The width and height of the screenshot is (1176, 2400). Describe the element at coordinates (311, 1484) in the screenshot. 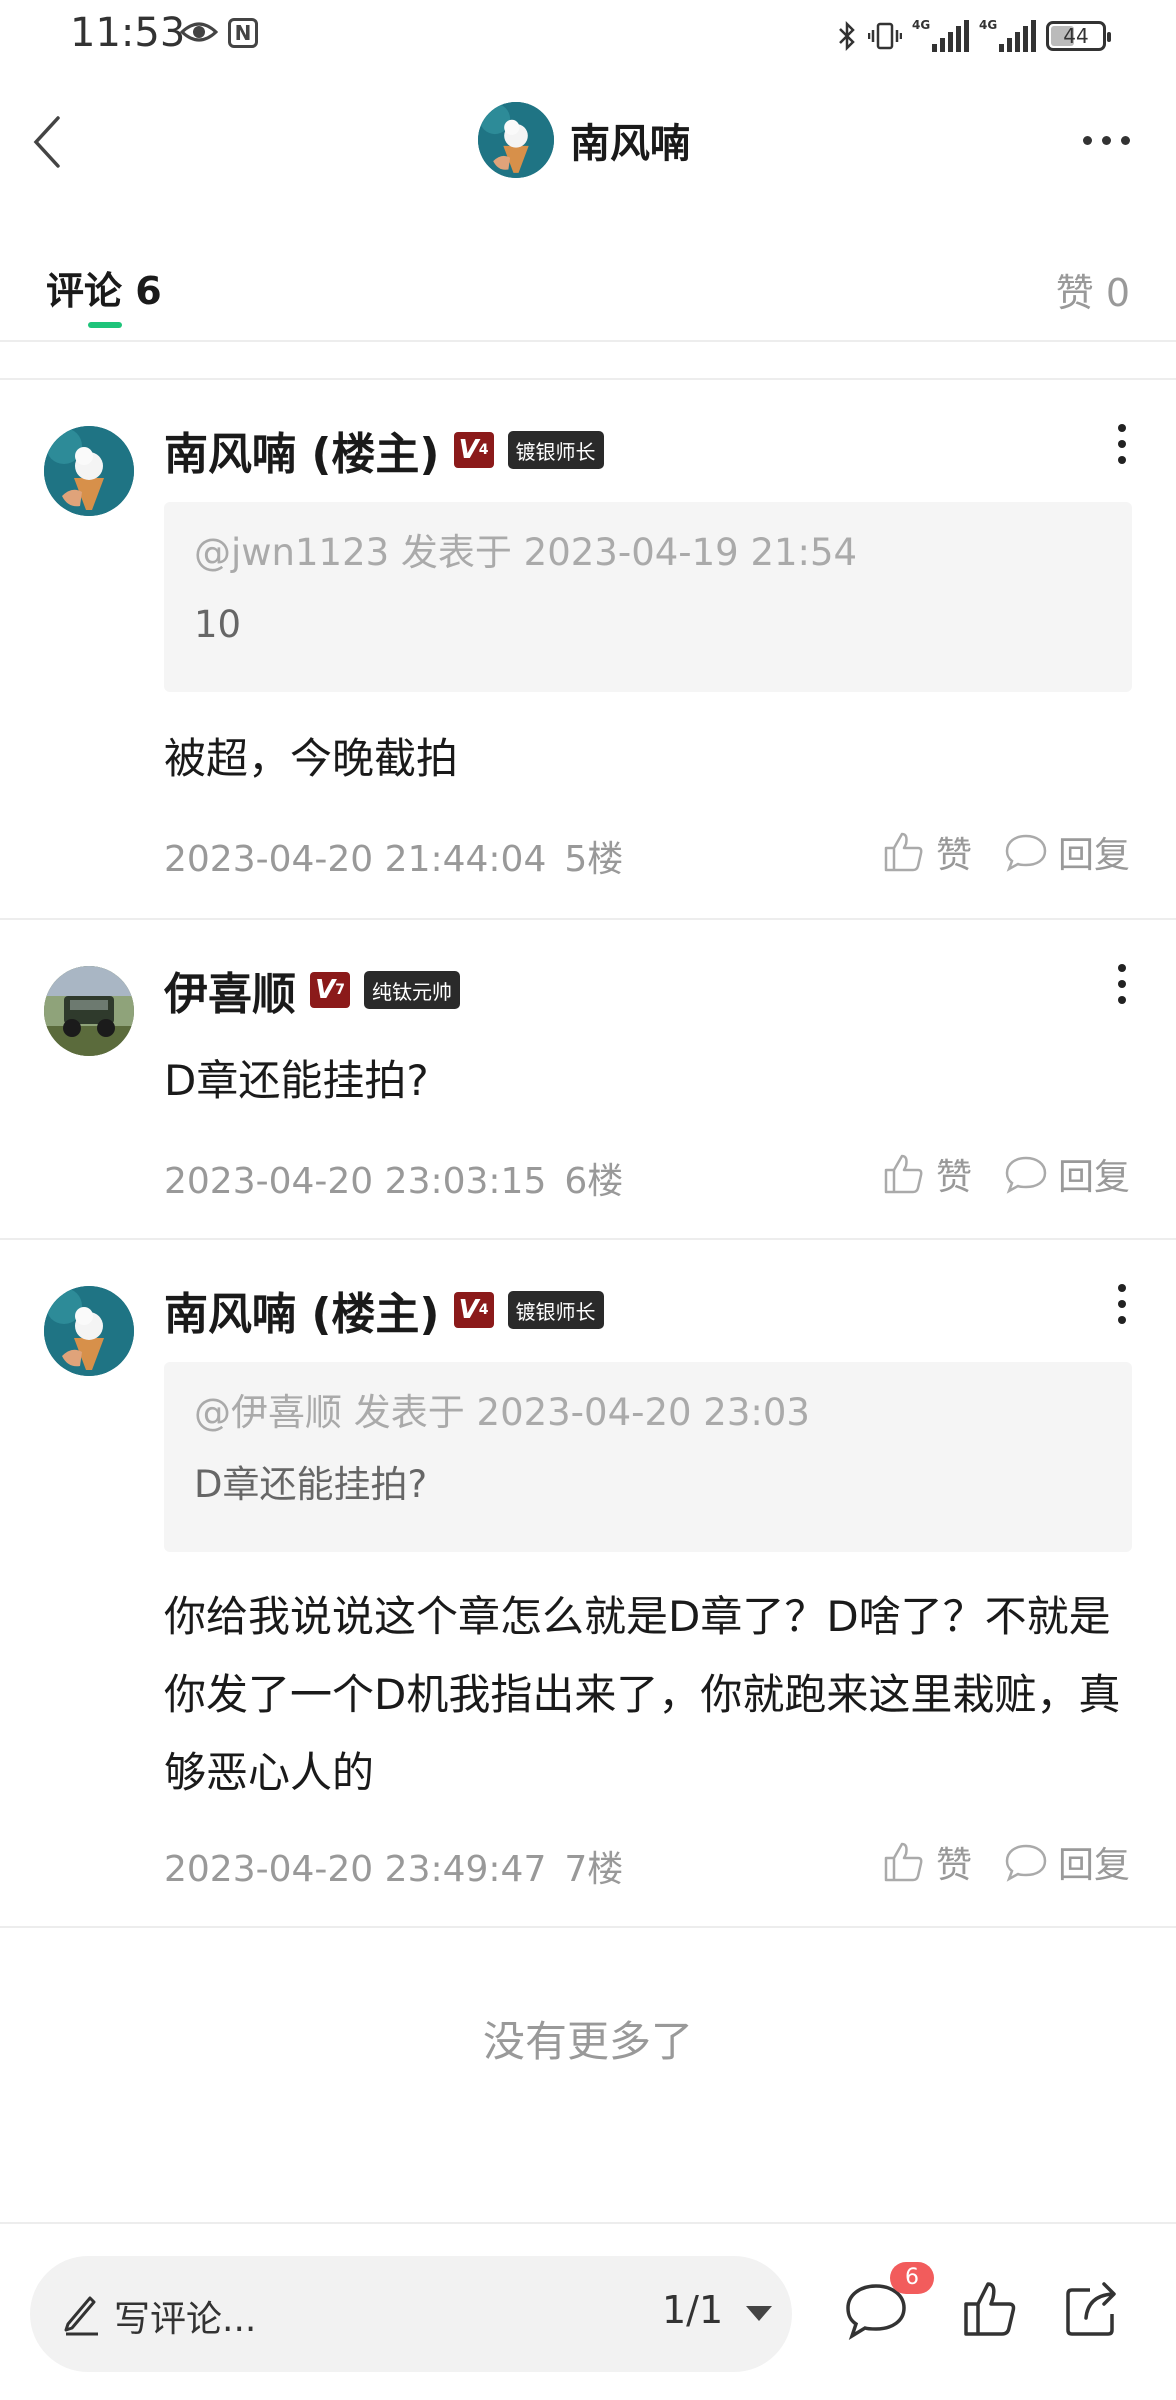

I see `quote-body: D章还能挂拍?` at that location.